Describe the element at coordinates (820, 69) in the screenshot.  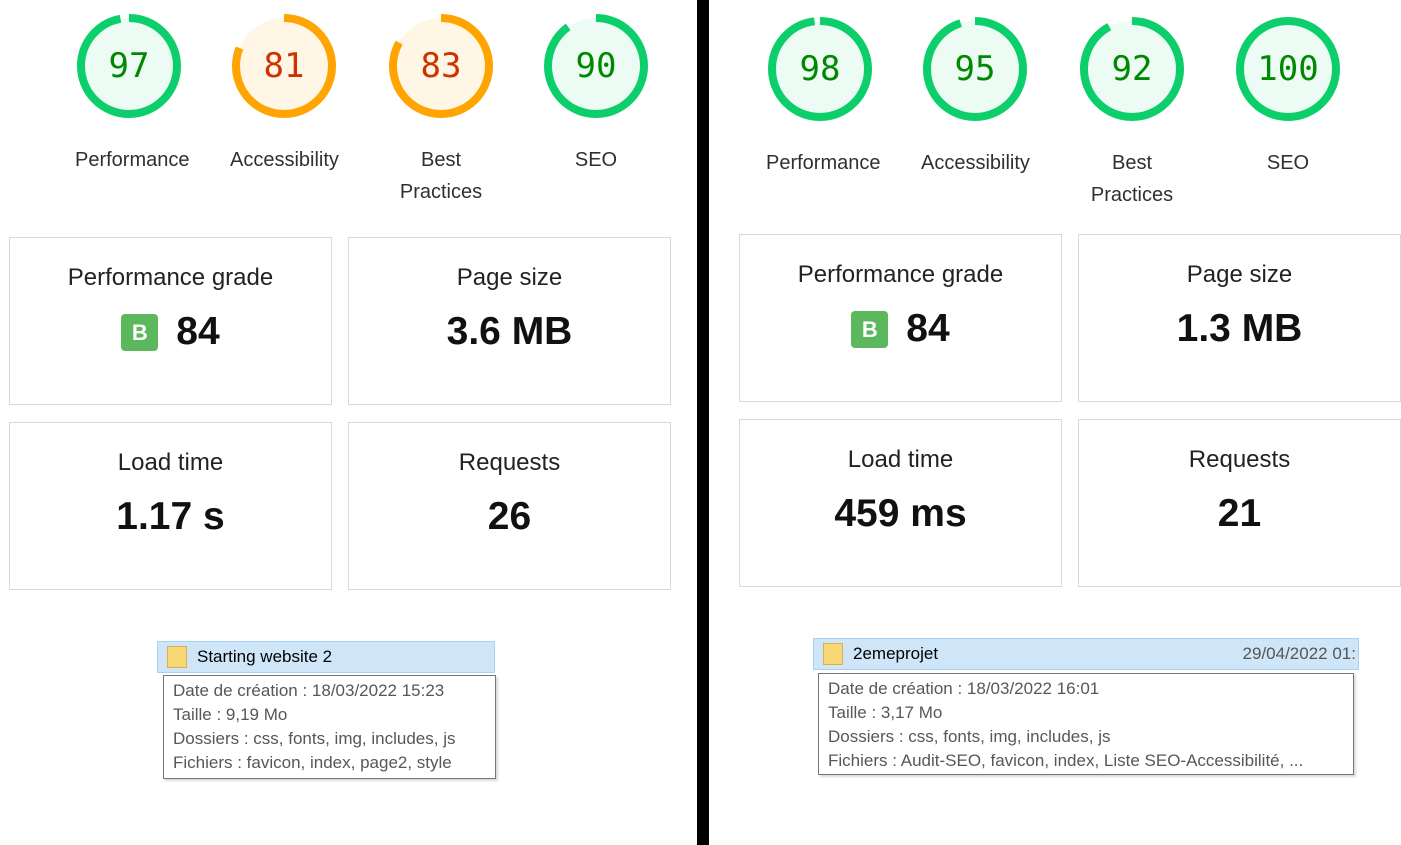
I see `gauge-score: 98` at that location.